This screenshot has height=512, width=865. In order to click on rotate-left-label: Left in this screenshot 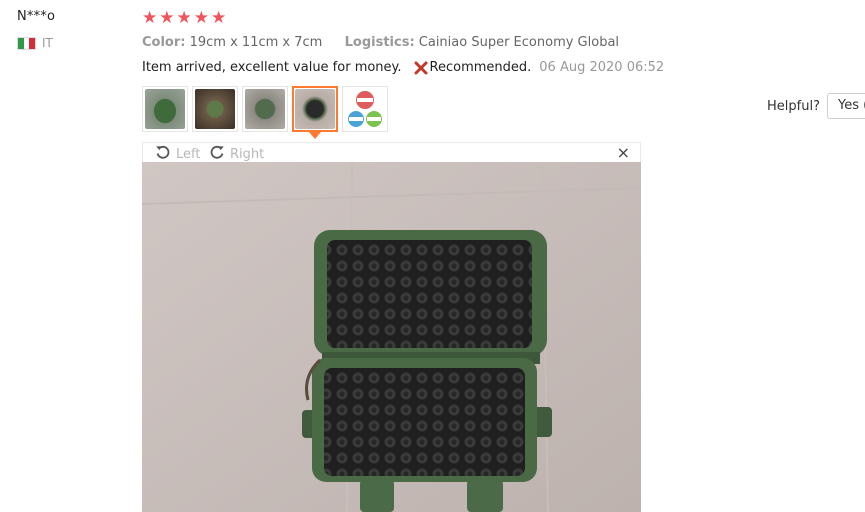, I will do `click(188, 154)`.